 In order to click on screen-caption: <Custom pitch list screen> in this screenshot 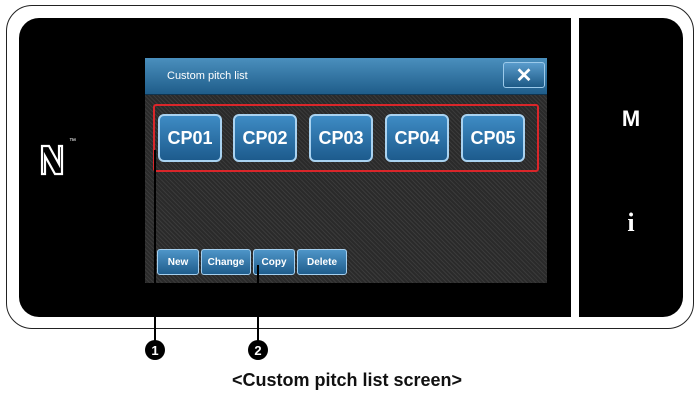, I will do `click(347, 380)`.